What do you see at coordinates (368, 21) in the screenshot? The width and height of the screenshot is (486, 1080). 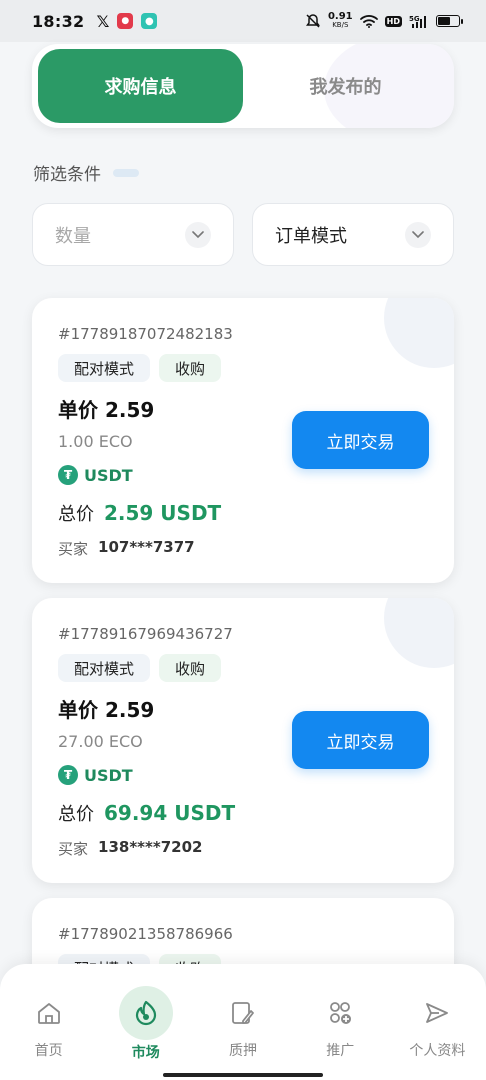 I see `wifi-icon` at bounding box center [368, 21].